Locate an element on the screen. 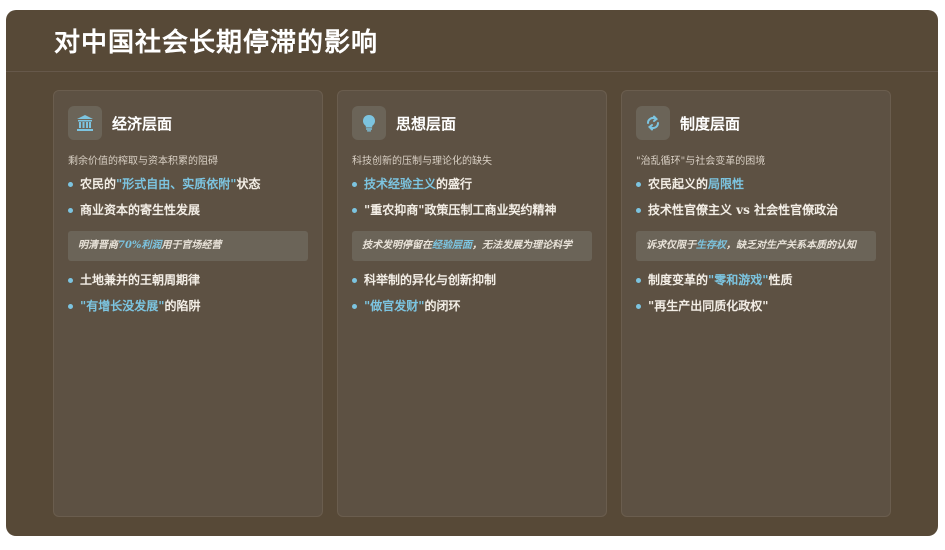 This screenshot has width=945, height=550. bullet-item: "有增长没发展"的陷阱 is located at coordinates (188, 312).